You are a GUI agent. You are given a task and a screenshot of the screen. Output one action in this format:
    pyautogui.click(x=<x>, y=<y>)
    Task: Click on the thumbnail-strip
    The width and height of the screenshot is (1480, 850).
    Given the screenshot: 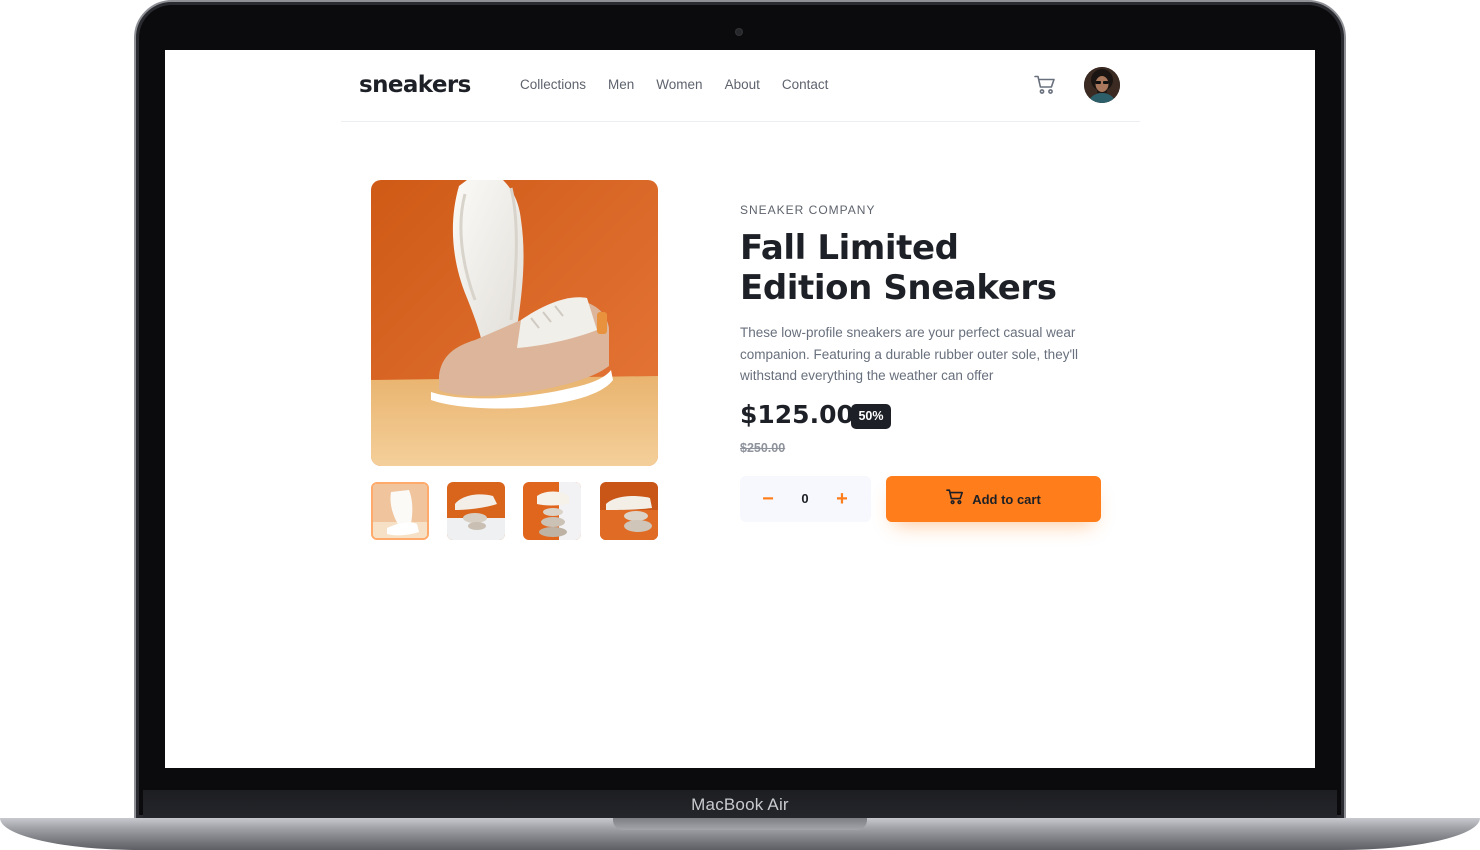 What is the action you would take?
    pyautogui.click(x=515, y=511)
    